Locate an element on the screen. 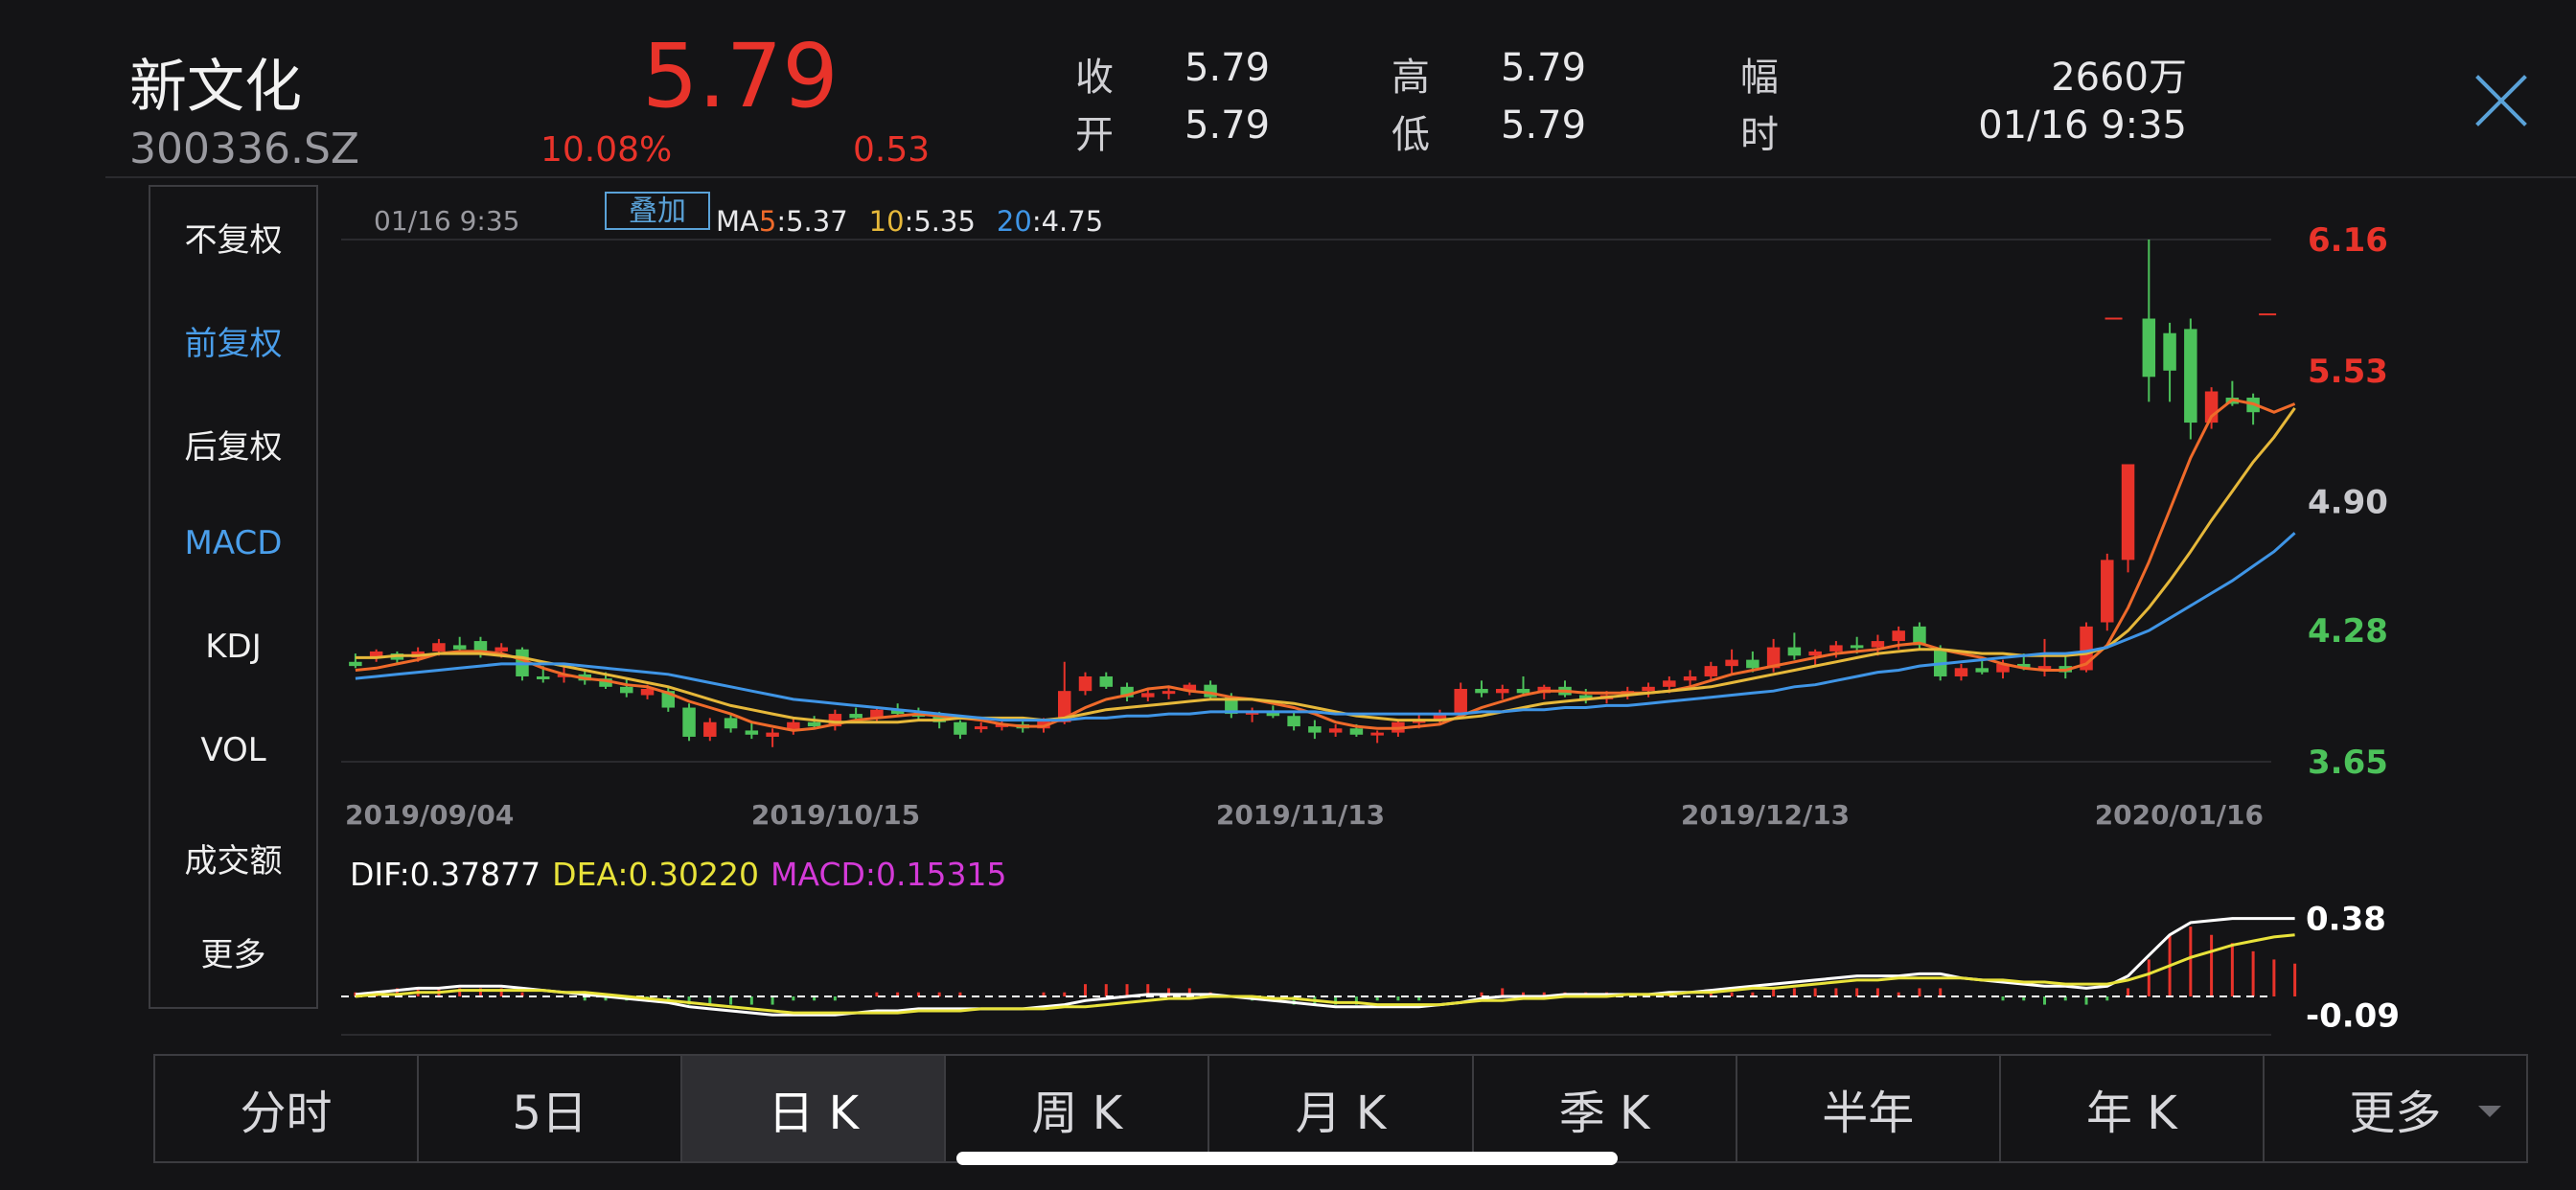  tab-more-label: 更多 is located at coordinates (2395, 1113).